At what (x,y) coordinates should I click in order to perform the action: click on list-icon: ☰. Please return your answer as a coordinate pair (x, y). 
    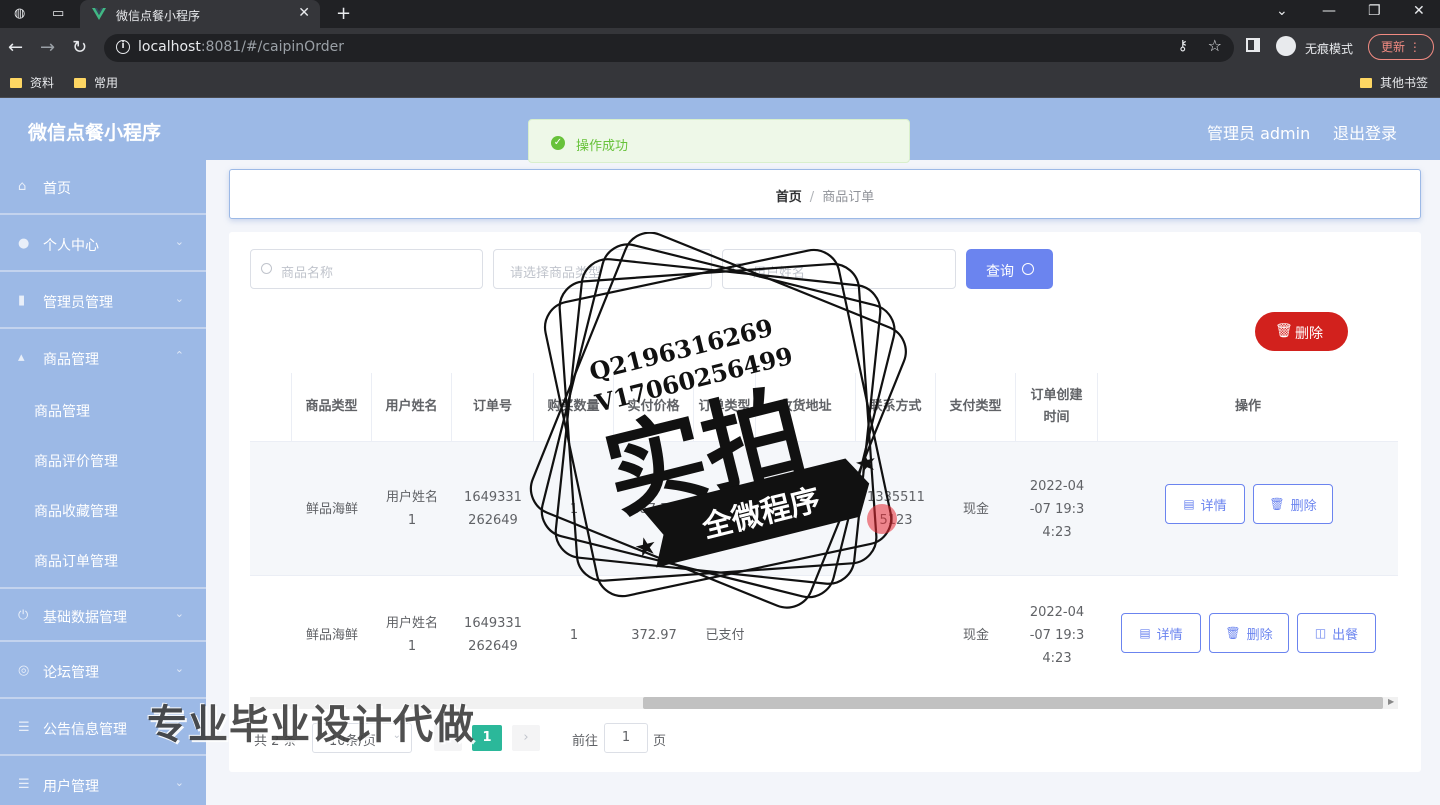
    Looking at the image, I should click on (24, 727).